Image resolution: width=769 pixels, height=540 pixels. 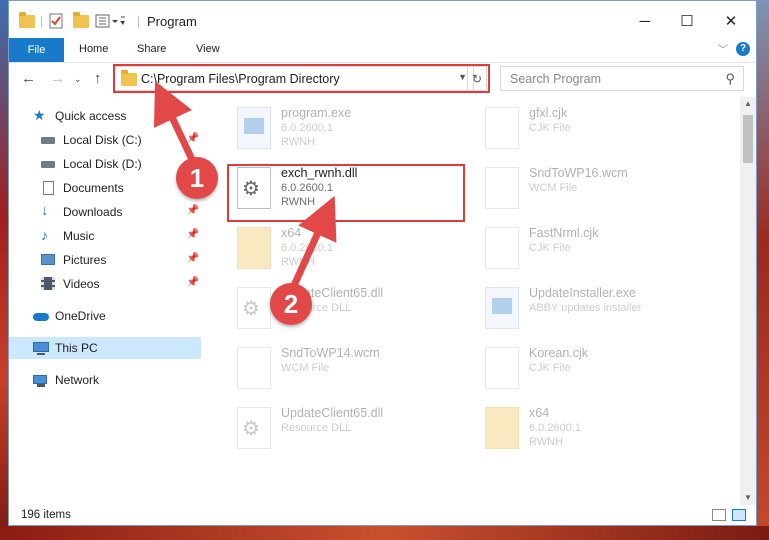 I want to click on step-marker-1: 1, so click(x=197, y=178).